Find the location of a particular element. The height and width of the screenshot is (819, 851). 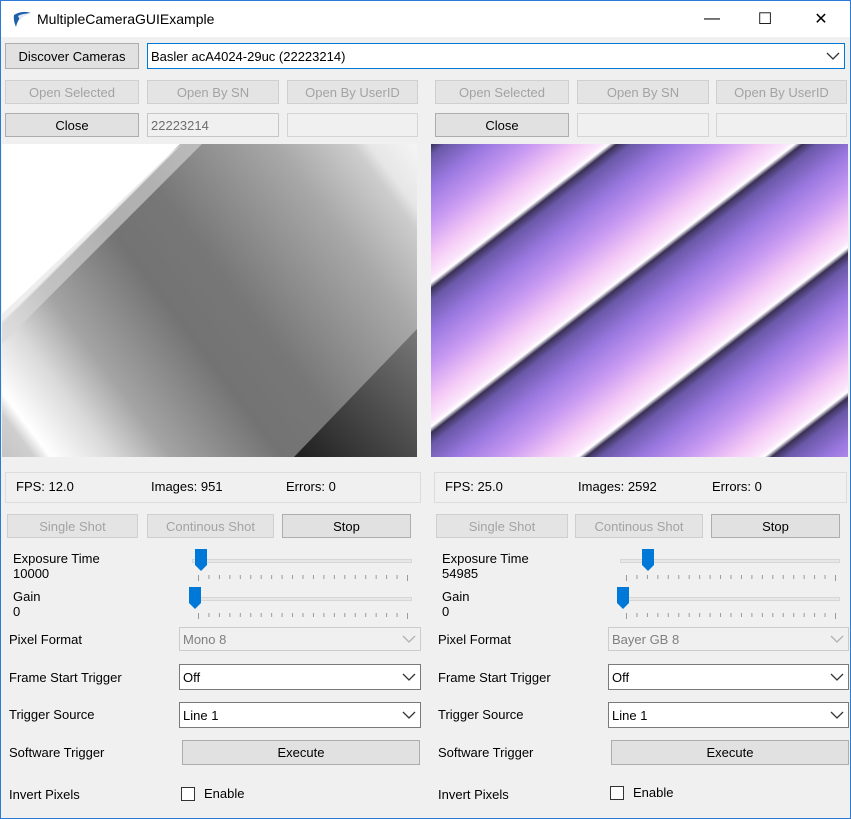

cam1-frame-start-select: Off is located at coordinates (300, 677).